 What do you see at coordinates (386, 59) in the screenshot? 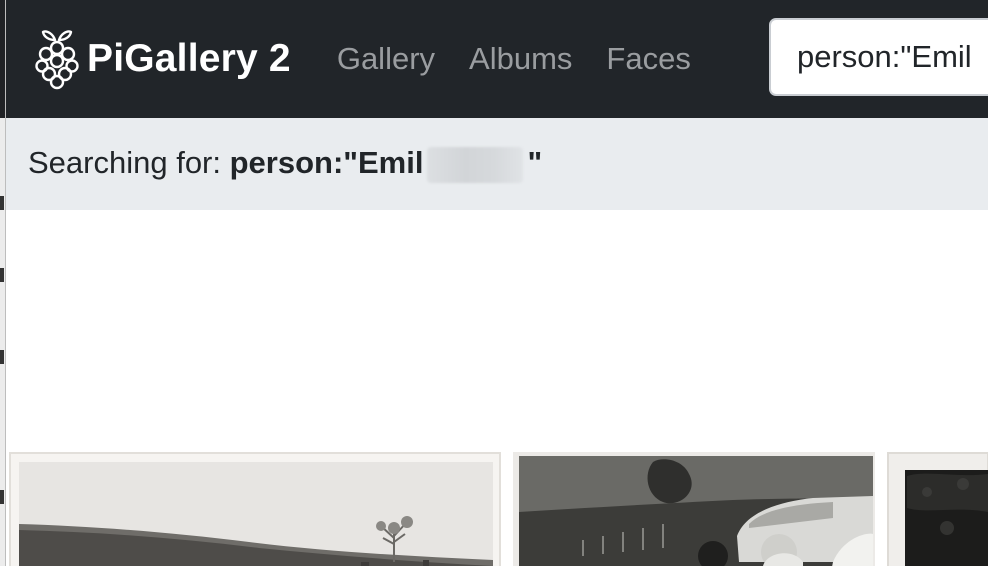
I see `nav-gallery-link: Gallery` at bounding box center [386, 59].